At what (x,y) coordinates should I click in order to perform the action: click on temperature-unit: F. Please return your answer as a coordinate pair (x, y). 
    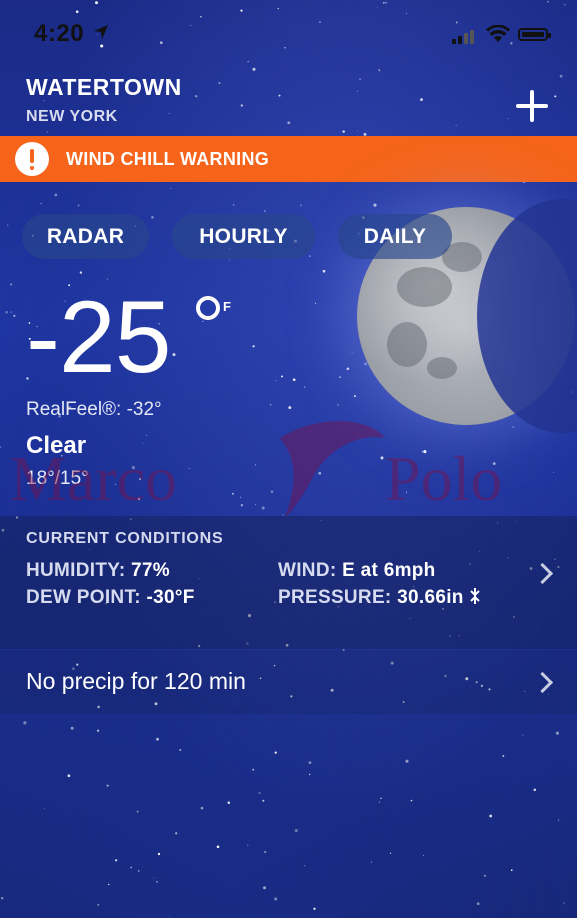
    Looking at the image, I should click on (227, 306).